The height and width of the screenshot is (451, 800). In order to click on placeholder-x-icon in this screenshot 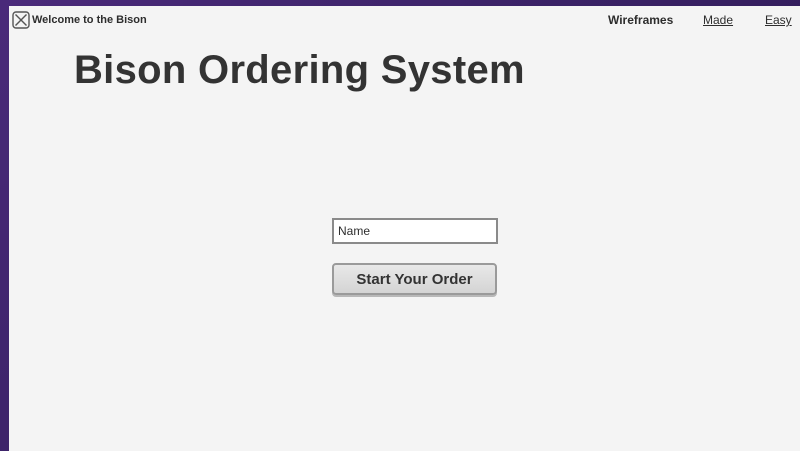, I will do `click(21, 20)`.